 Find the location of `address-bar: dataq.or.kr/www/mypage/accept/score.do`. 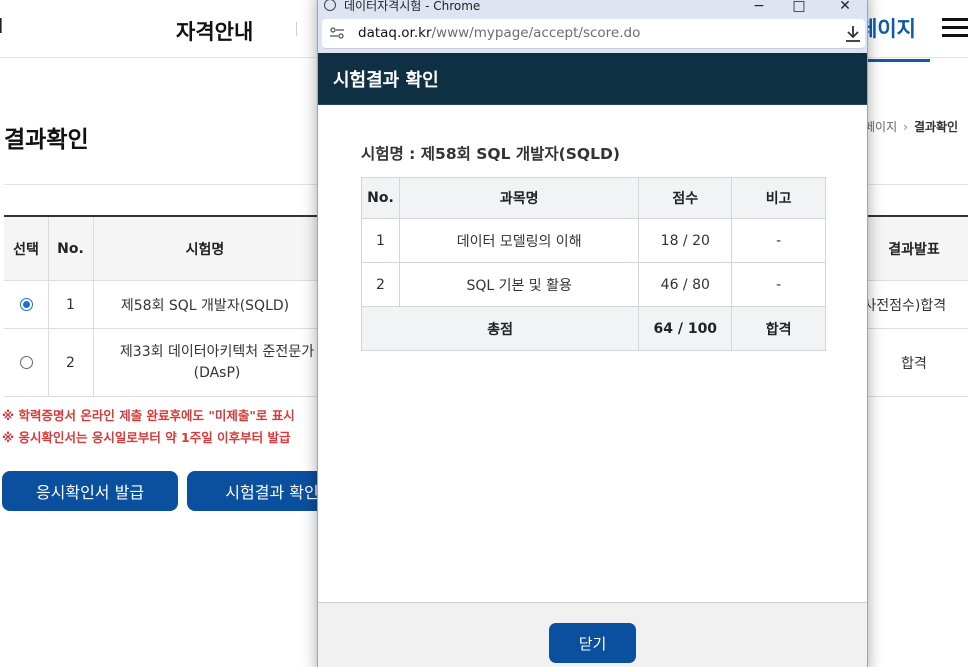

address-bar: dataq.or.kr/www/mypage/accept/score.do is located at coordinates (592, 35).